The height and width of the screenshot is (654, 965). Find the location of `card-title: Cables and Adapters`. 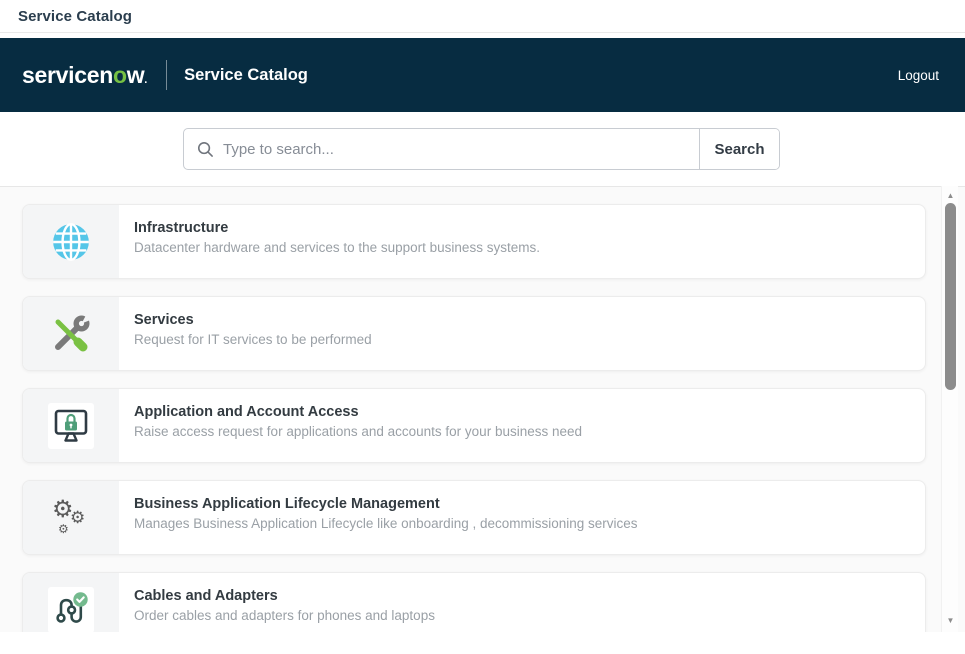

card-title: Cables and Adapters is located at coordinates (206, 596).